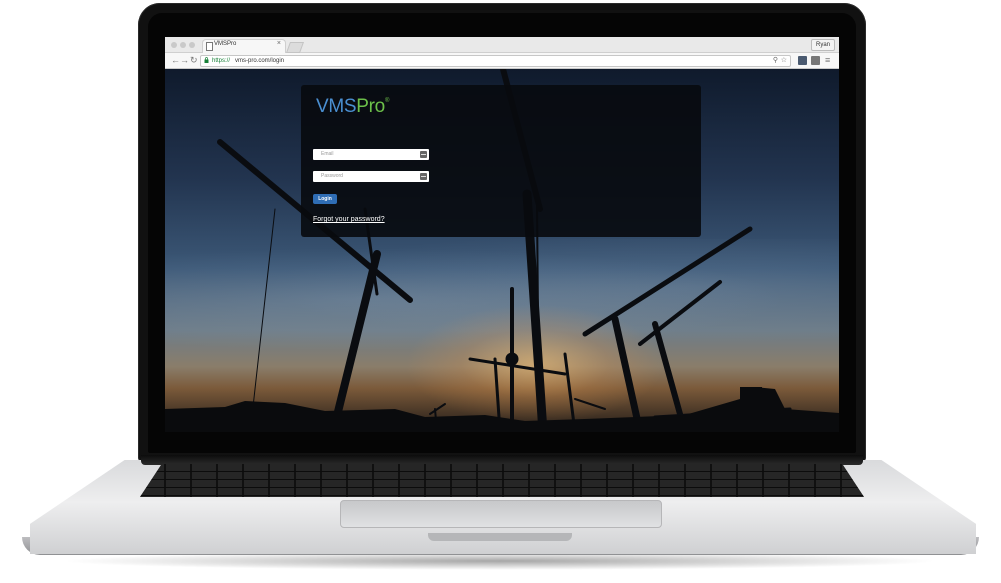  What do you see at coordinates (501, 514) in the screenshot?
I see `trackpad` at bounding box center [501, 514].